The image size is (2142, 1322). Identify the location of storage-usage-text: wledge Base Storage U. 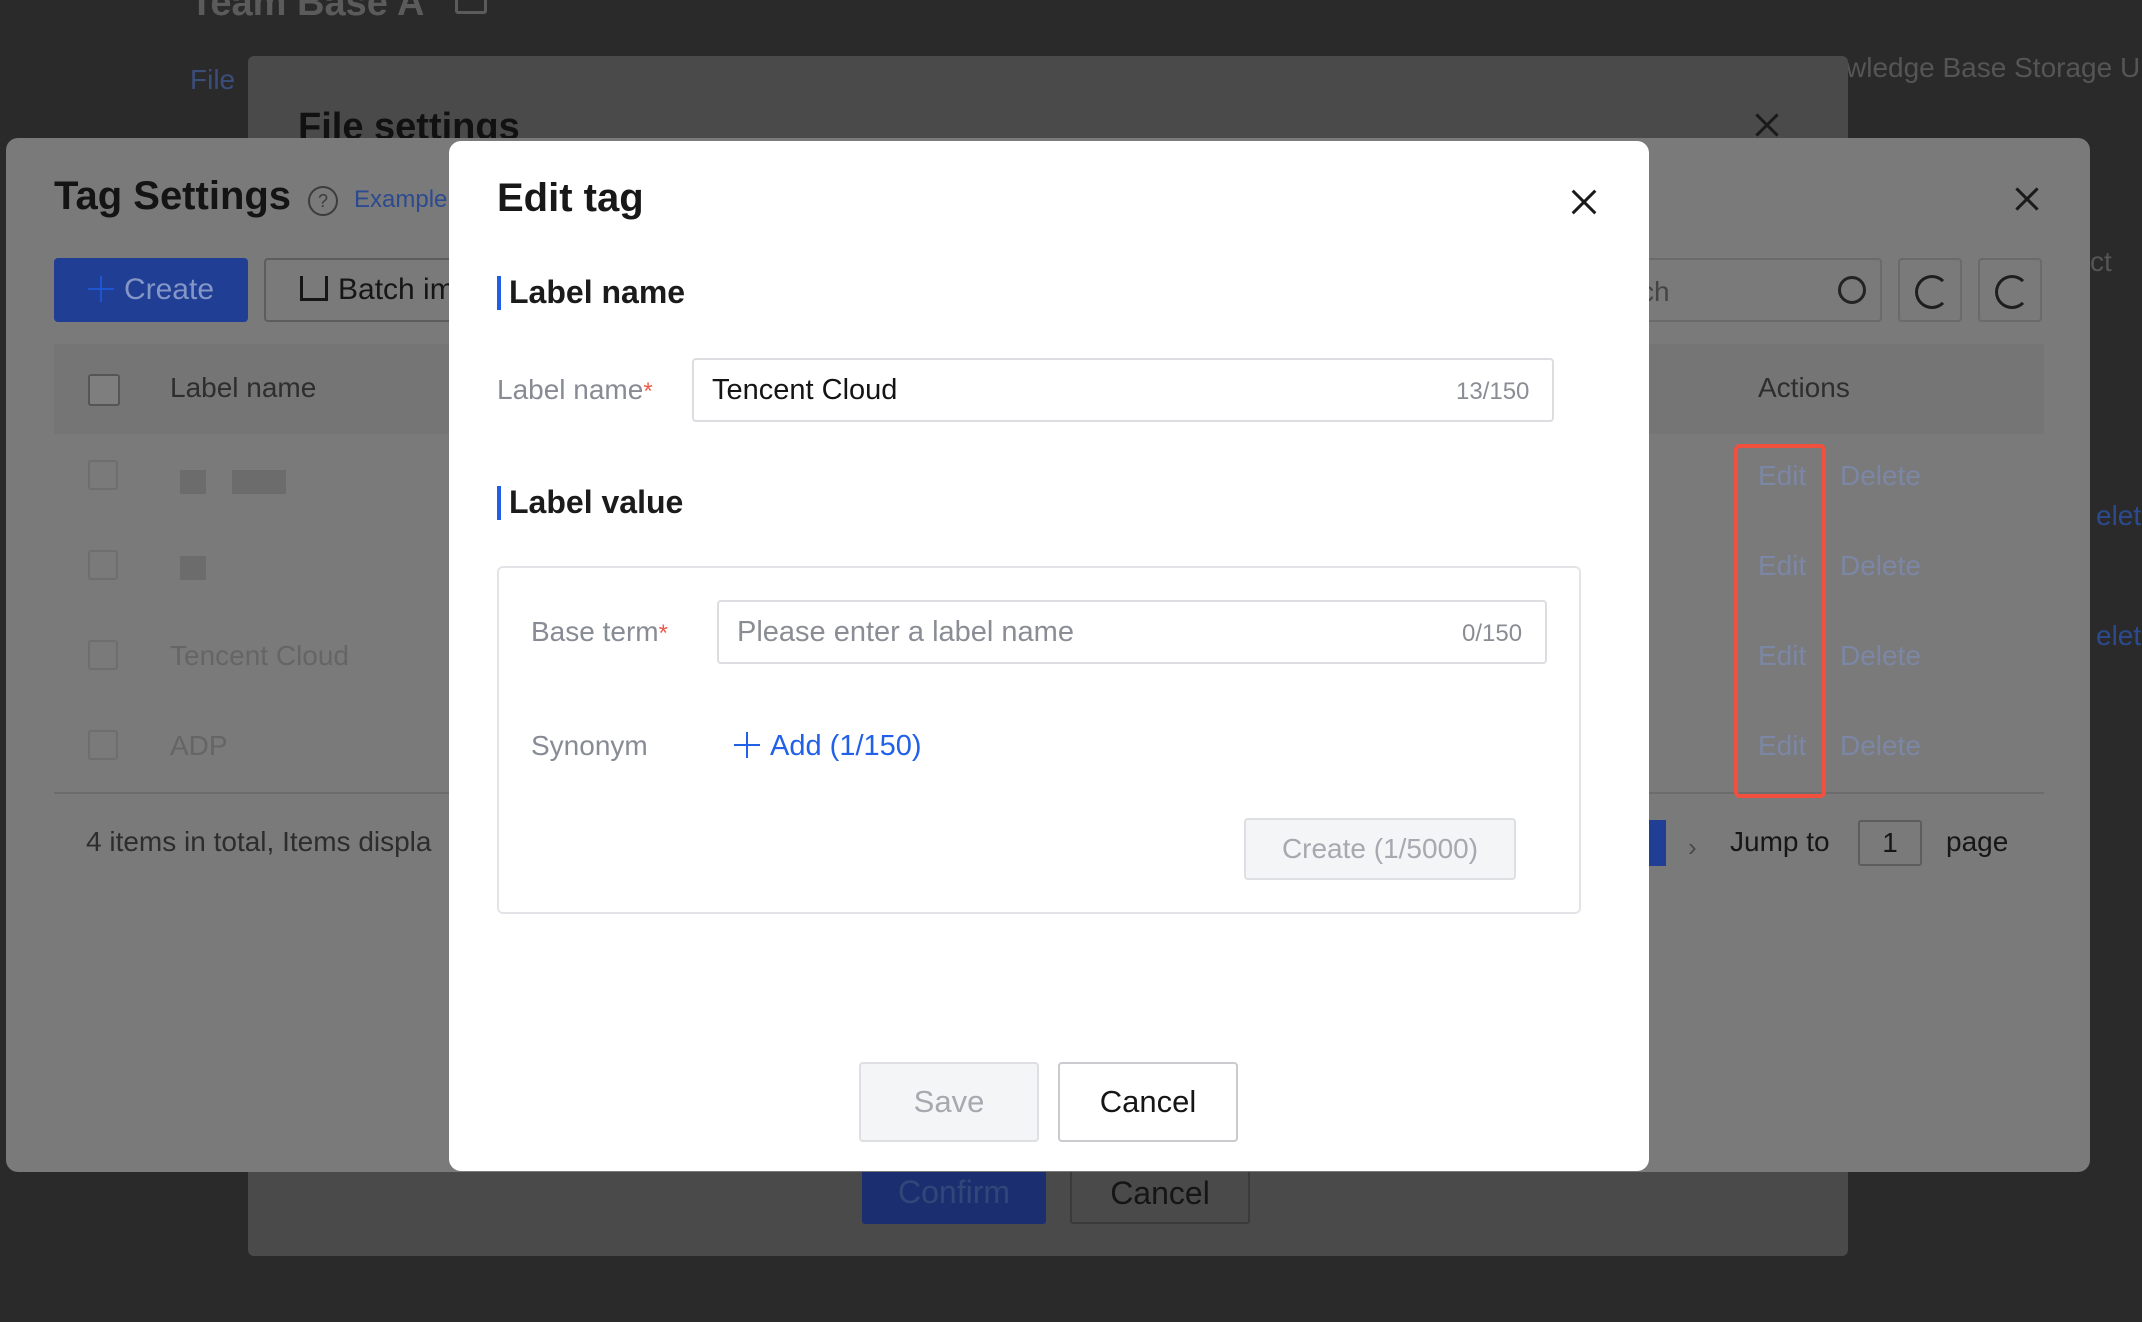
(1993, 67).